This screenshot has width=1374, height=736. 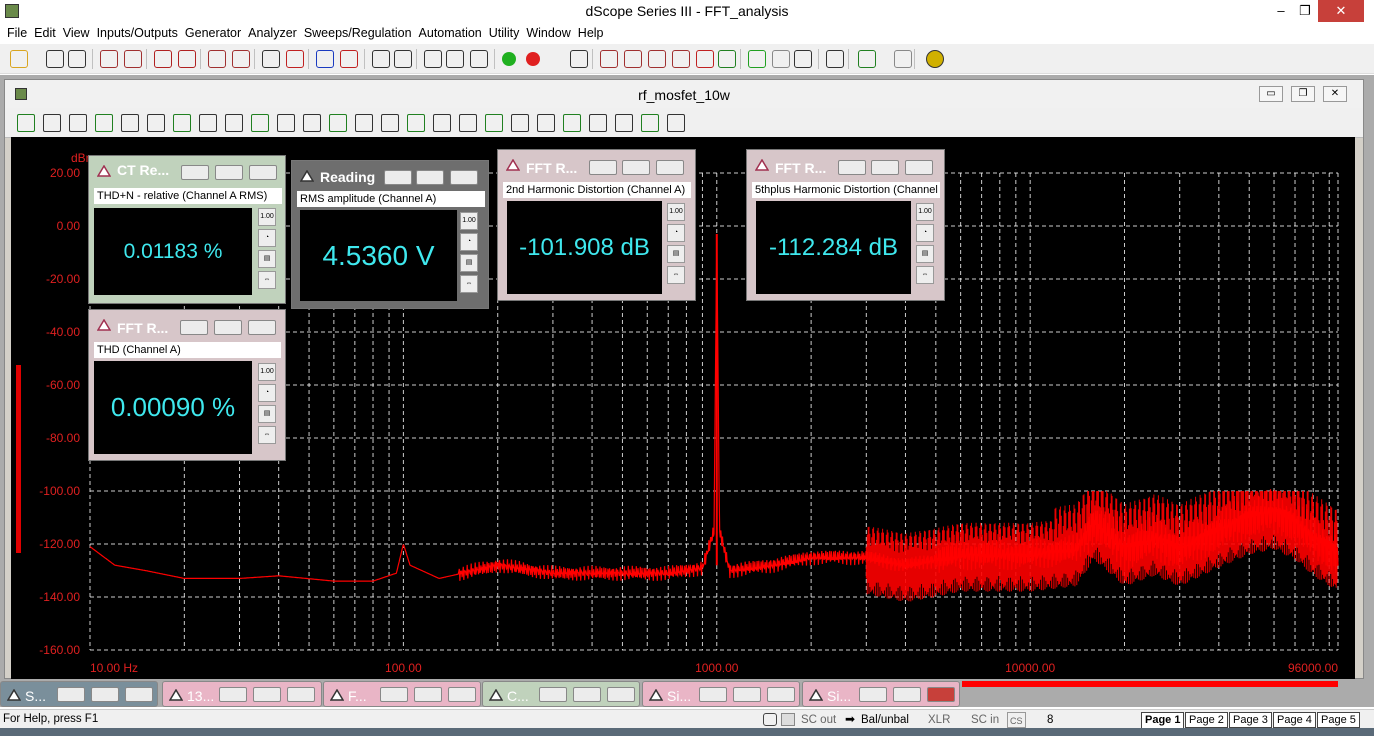 What do you see at coordinates (442, 123) in the screenshot?
I see `zoom-out-icon` at bounding box center [442, 123].